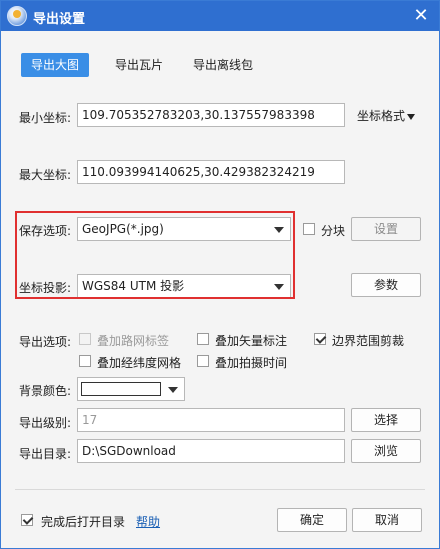  What do you see at coordinates (45, 175) in the screenshot?
I see `max-coord-label: 最大坐标:` at bounding box center [45, 175].